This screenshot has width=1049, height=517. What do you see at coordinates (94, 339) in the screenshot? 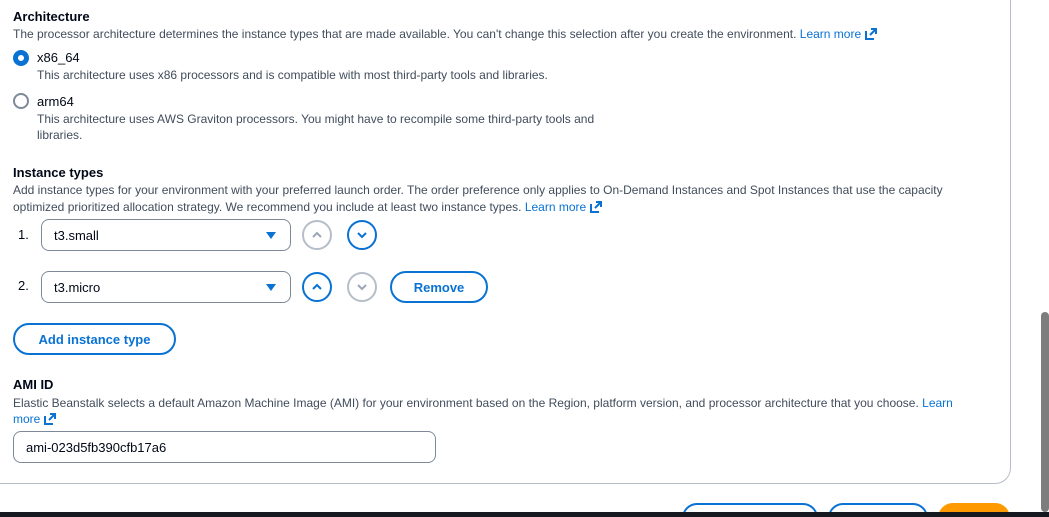
I see `add-instance-type-button: Add instance type` at bounding box center [94, 339].